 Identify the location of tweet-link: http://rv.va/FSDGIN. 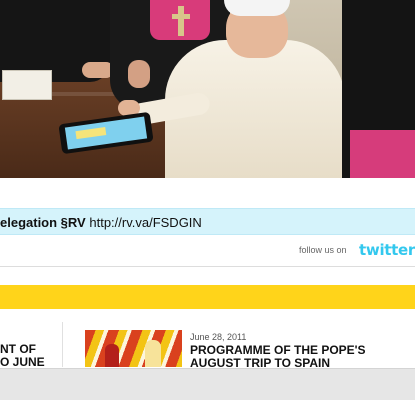
(145, 222).